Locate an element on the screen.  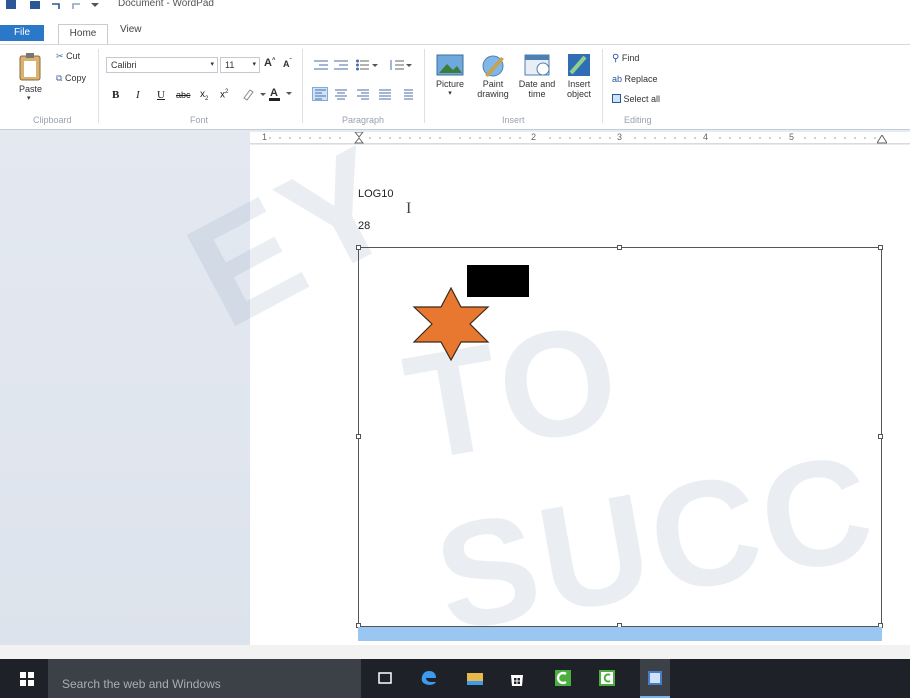
ruler-number: 4 is located at coordinates (706, 137).